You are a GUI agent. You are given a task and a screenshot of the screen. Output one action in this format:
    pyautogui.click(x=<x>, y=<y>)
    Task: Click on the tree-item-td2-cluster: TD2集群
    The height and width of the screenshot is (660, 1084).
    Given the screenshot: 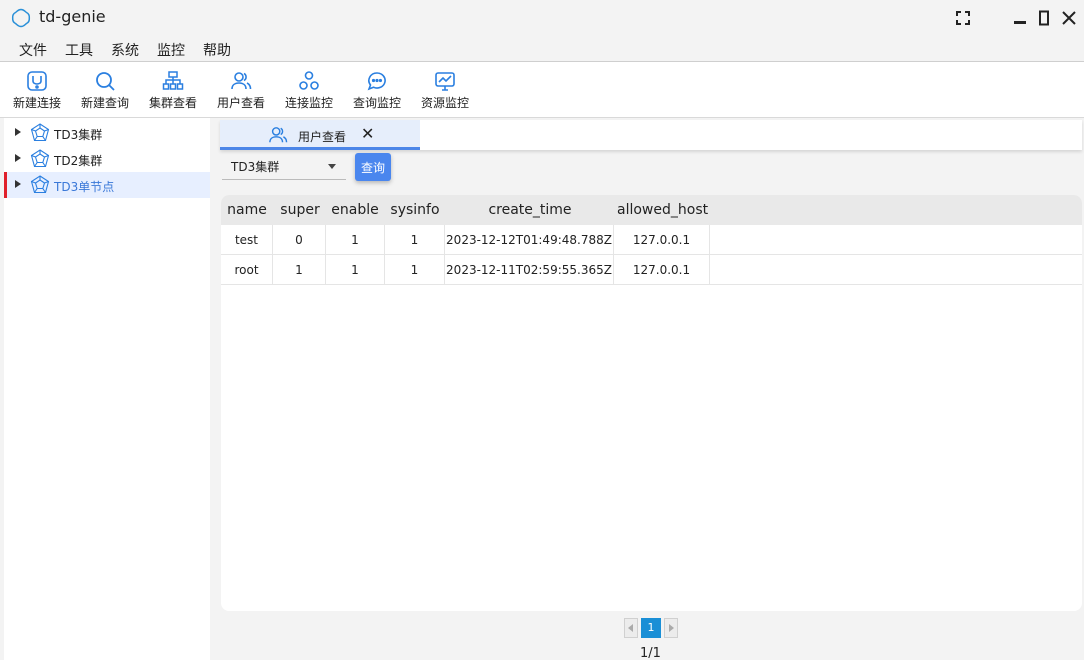 What is the action you would take?
    pyautogui.click(x=107, y=159)
    